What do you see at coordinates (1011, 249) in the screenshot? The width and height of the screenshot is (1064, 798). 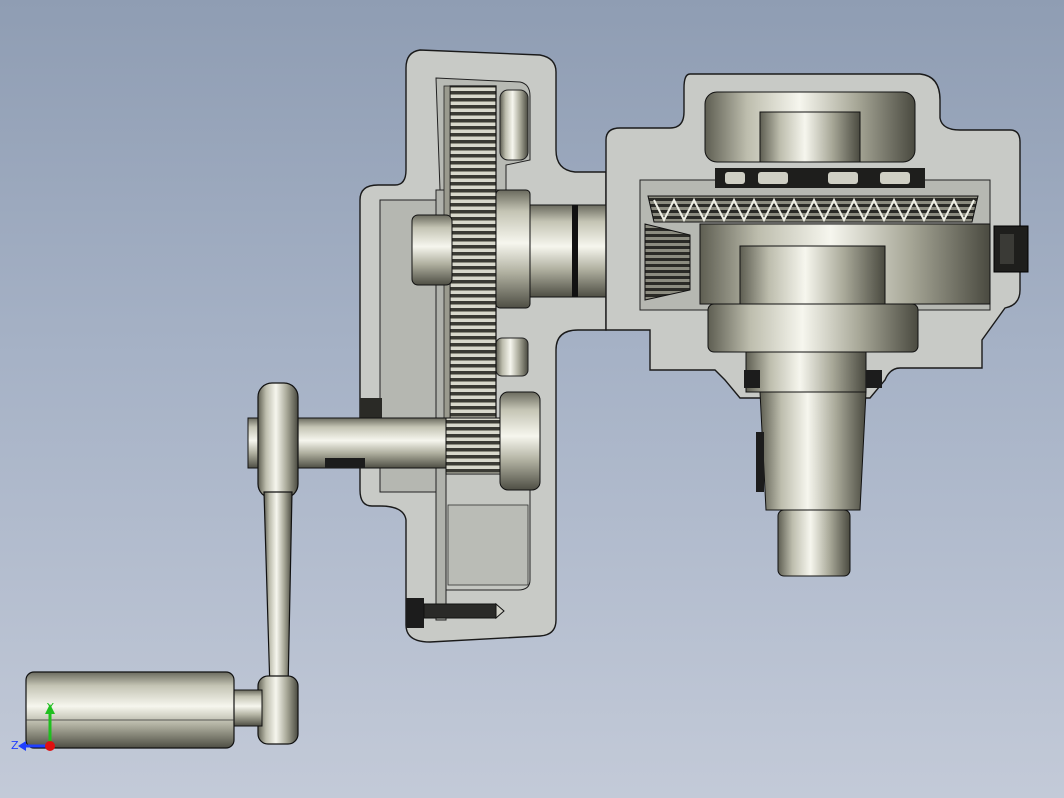 I see `side-plug` at bounding box center [1011, 249].